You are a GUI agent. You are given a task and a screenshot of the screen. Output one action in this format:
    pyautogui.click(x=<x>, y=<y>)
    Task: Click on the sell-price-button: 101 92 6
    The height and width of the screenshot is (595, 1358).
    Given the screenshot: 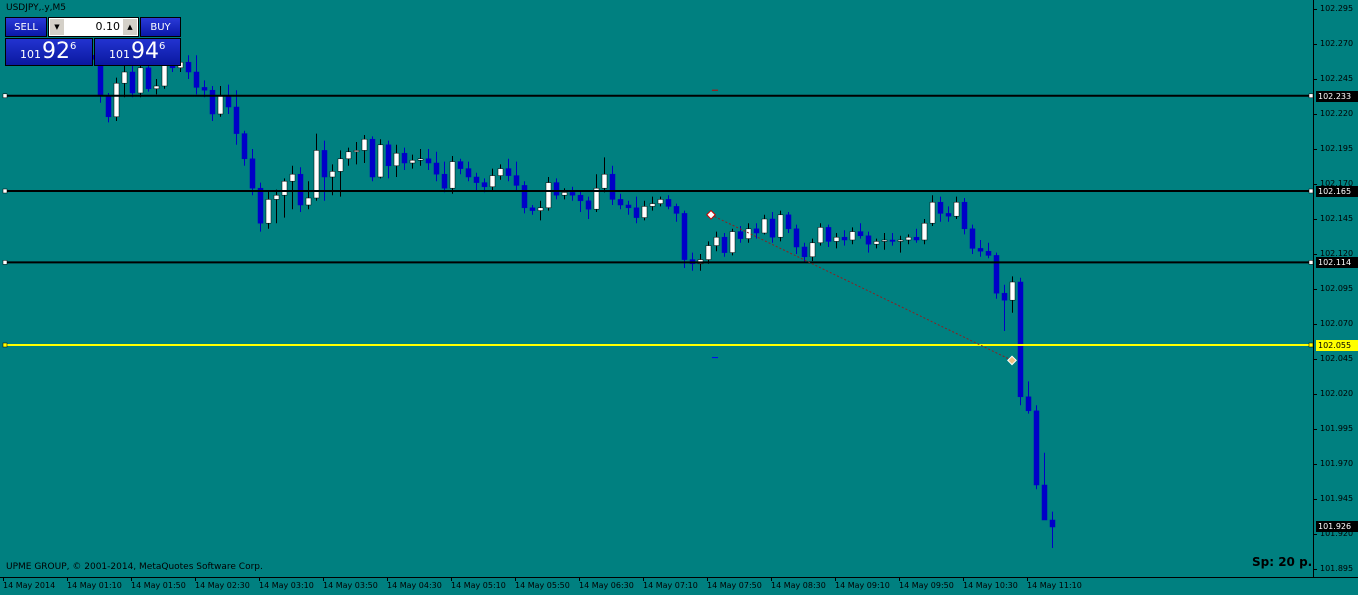 What is the action you would take?
    pyautogui.click(x=49, y=52)
    